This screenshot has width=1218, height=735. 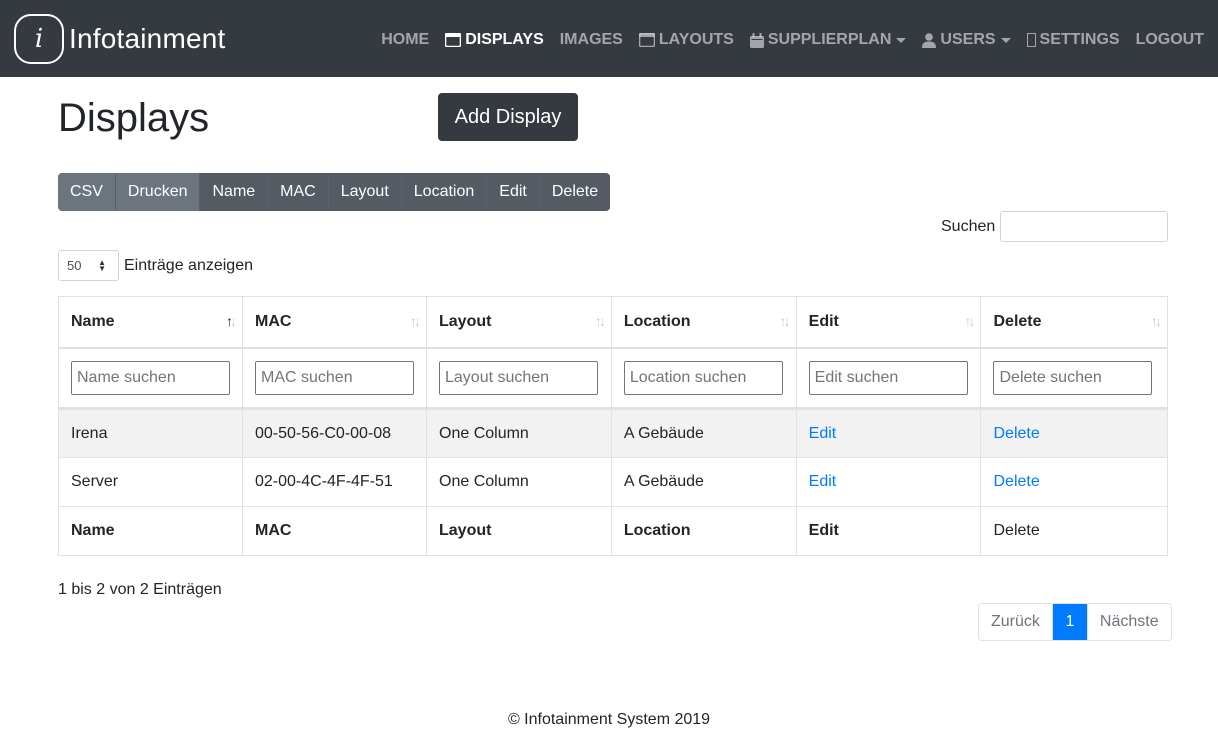 What do you see at coordinates (150, 531) in the screenshot?
I see `footer-name: Name` at bounding box center [150, 531].